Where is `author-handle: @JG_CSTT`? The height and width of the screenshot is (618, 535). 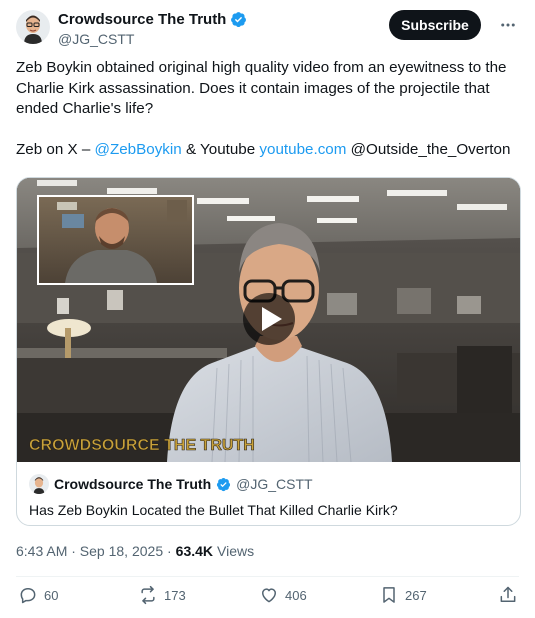
author-handle: @JG_CSTT is located at coordinates (96, 39).